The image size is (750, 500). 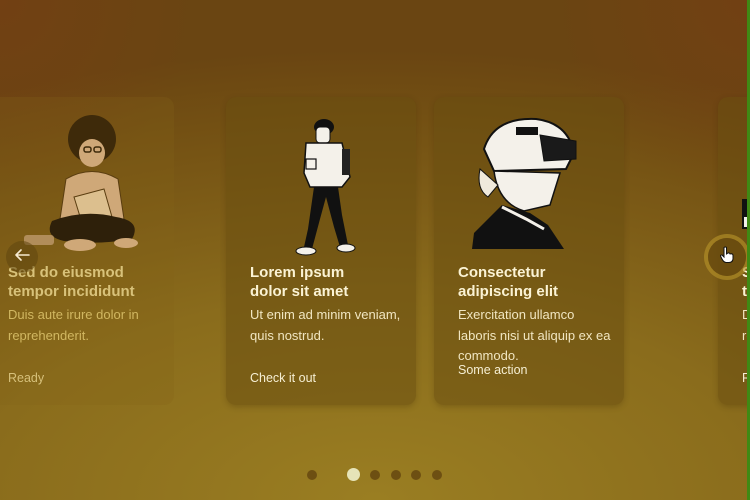 What do you see at coordinates (508, 291) in the screenshot?
I see `card-title-line: adipiscing elit` at bounding box center [508, 291].